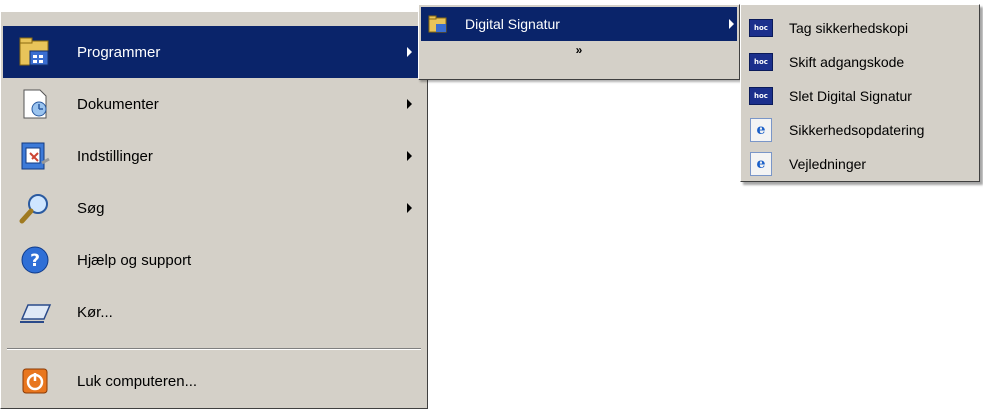 The image size is (983, 409). What do you see at coordinates (828, 164) in the screenshot?
I see `menu-item-label: Vejledninger` at bounding box center [828, 164].